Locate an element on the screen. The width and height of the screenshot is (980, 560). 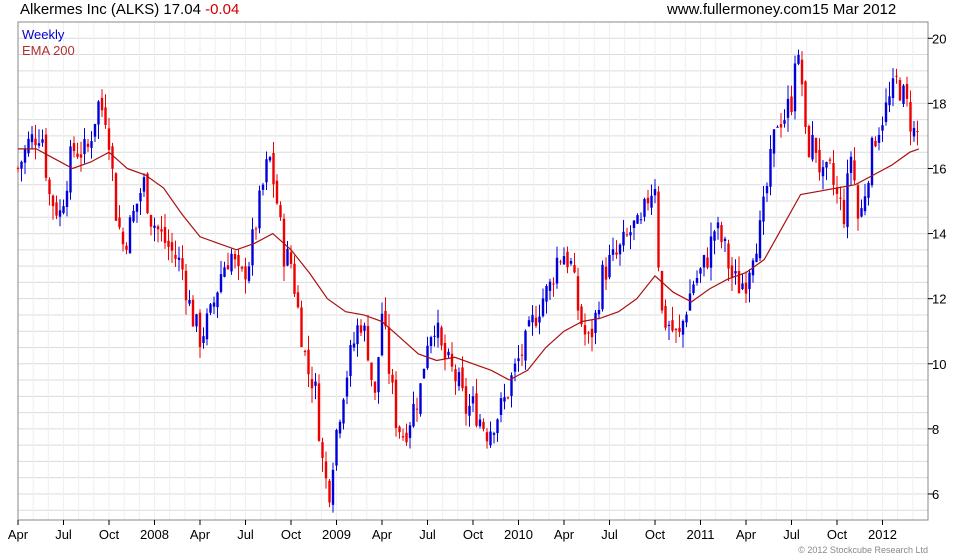
x-tick-label: 2008 is located at coordinates (154, 534).